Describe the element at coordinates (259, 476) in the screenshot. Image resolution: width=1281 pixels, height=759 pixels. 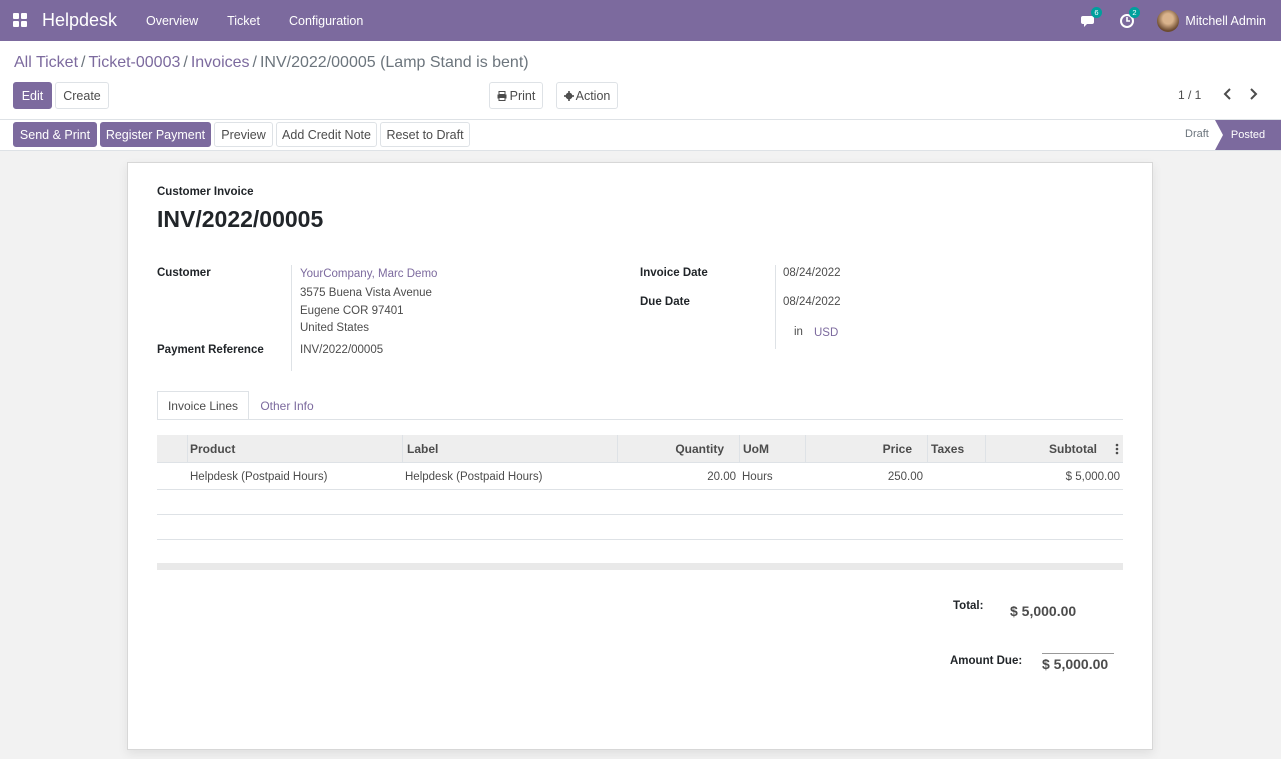
I see `cell-product: Helpdesk (Postpaid Hours)` at that location.